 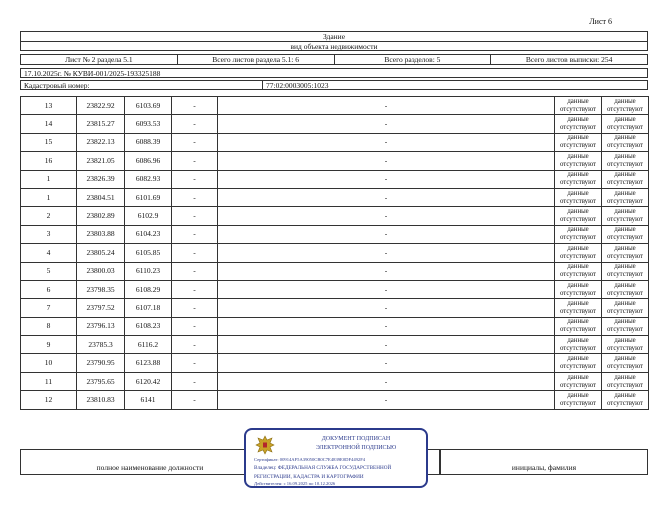 What do you see at coordinates (142, 85) in the screenshot?
I see `cadastral-label: Кадастровый номер:` at bounding box center [142, 85].